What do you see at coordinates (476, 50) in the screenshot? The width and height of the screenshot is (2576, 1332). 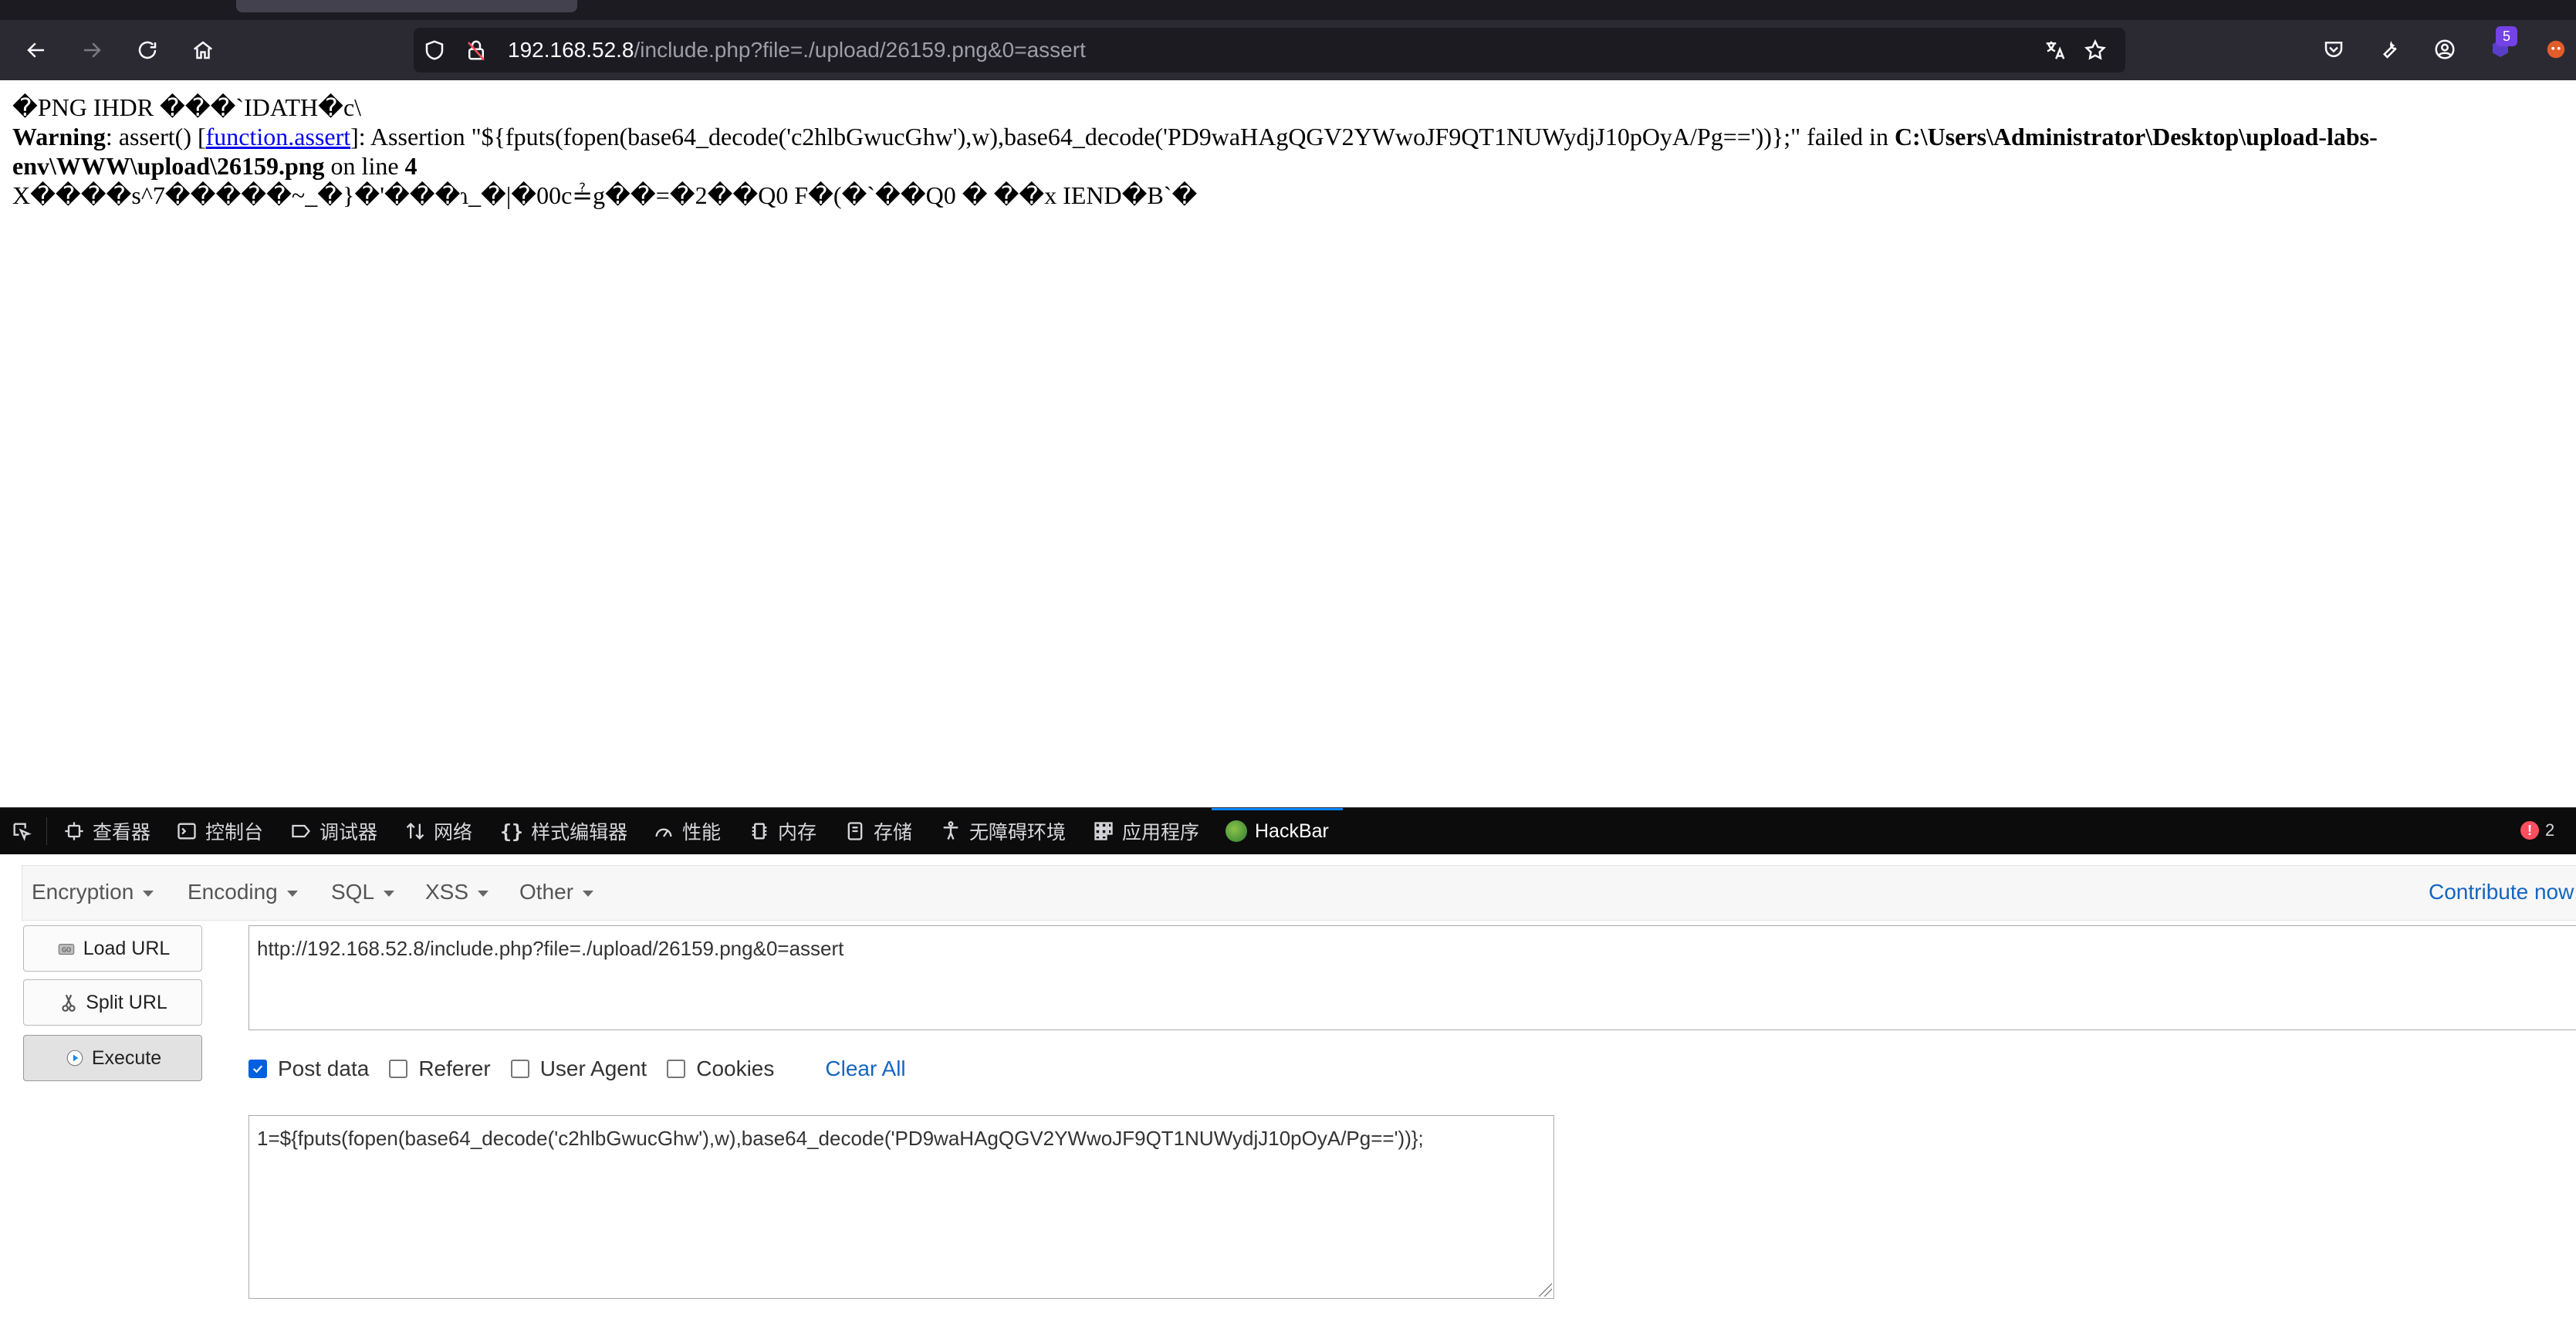 I see `insecure-lock-icon` at bounding box center [476, 50].